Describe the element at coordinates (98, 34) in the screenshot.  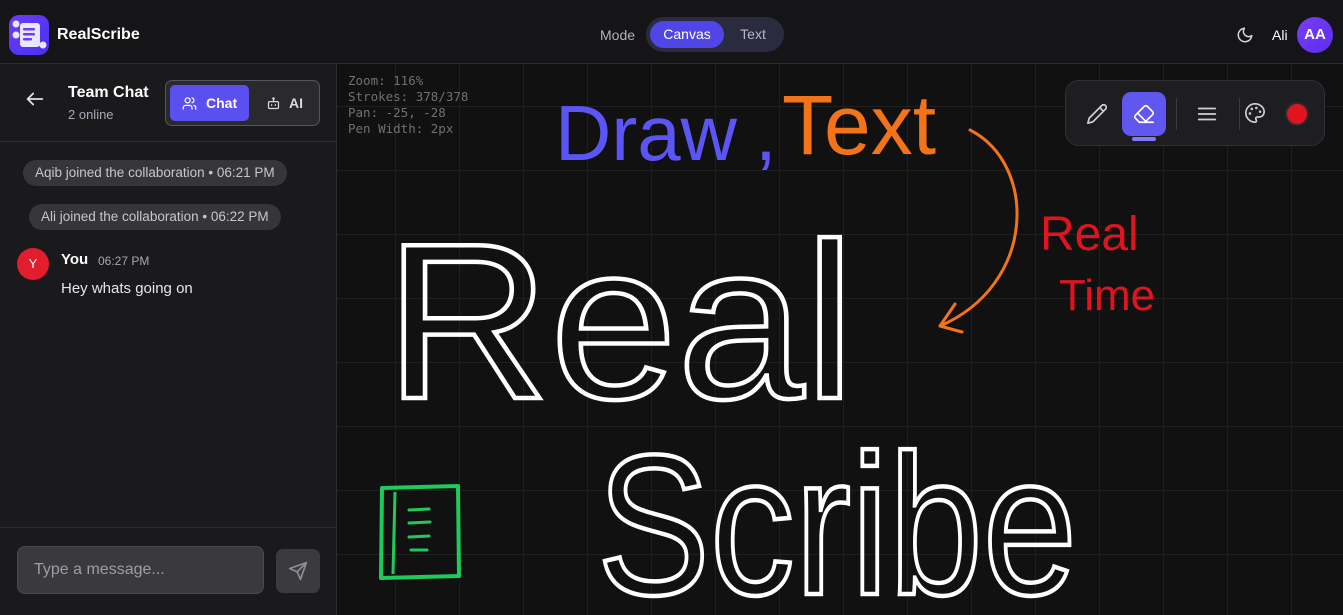
I see `app-name: RealScribe` at that location.